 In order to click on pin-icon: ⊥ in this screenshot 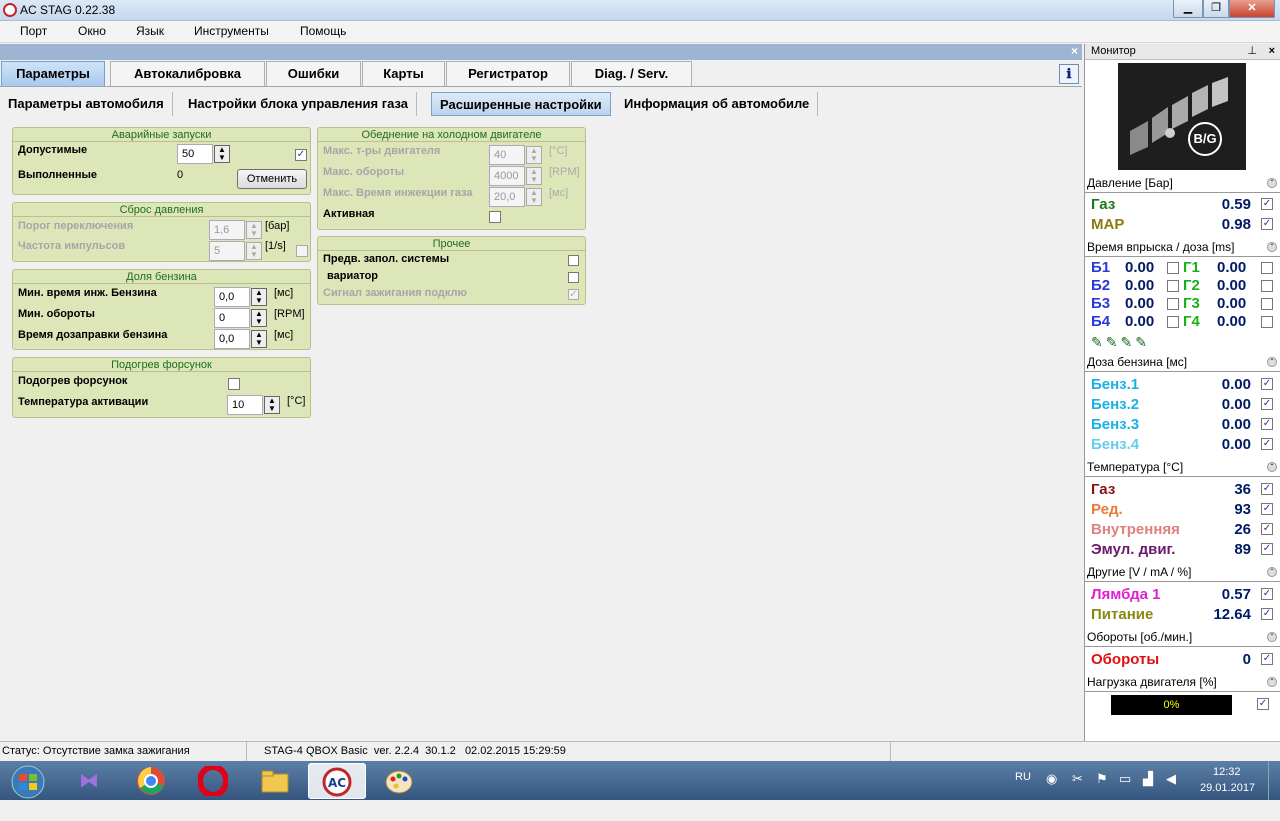, I will do `click(1252, 51)`.